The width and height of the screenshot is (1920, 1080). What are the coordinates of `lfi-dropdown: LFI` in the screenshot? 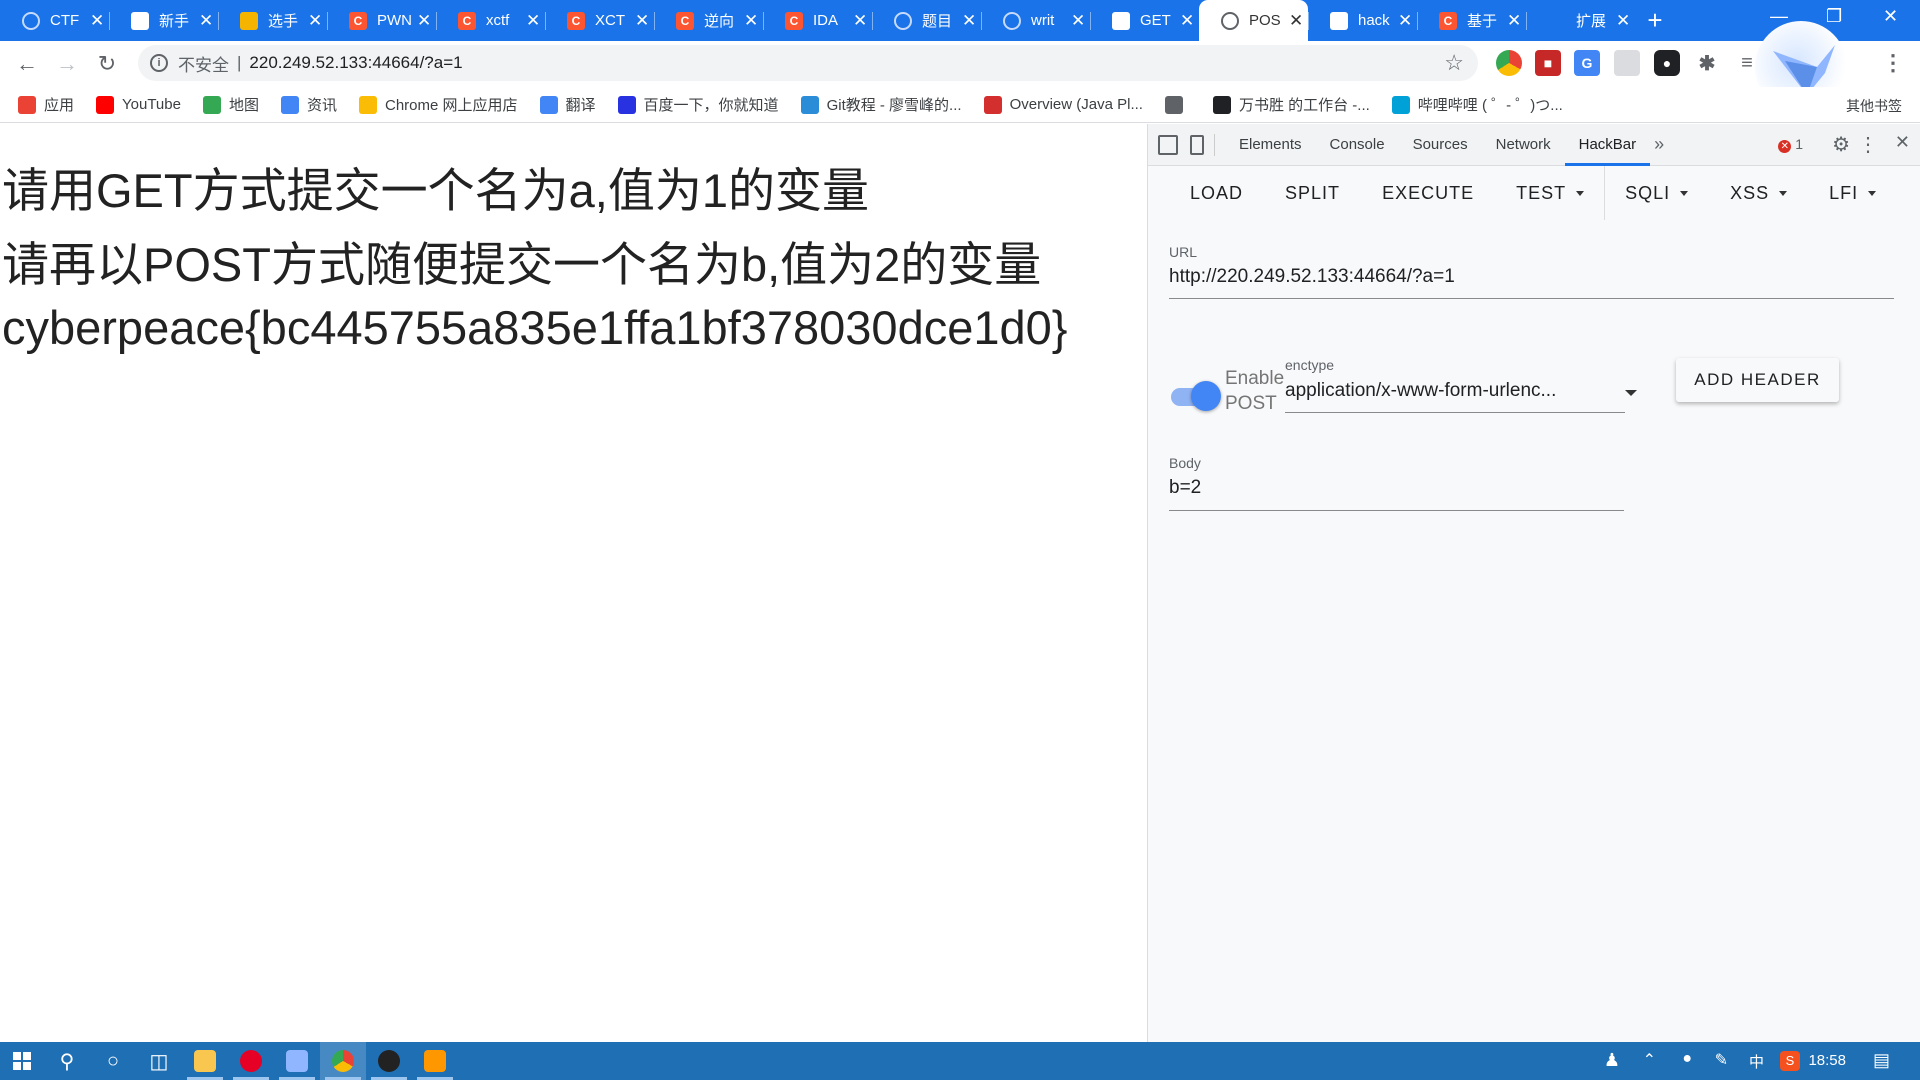 It's located at (1853, 193).